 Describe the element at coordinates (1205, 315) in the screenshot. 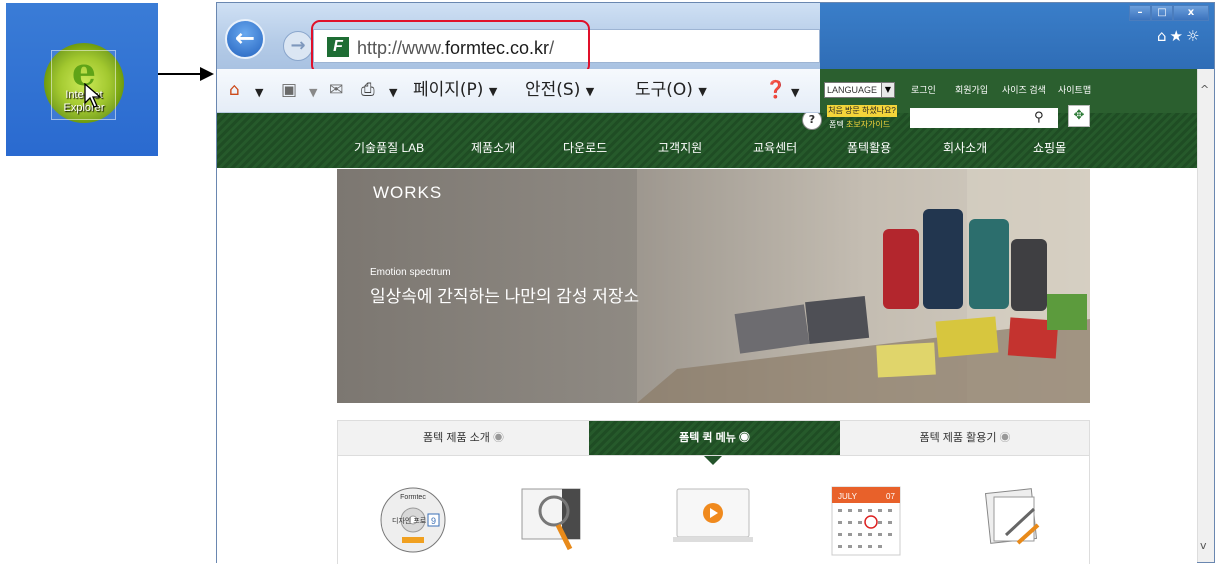

I see `vertical-scrollbar: ^ v` at that location.